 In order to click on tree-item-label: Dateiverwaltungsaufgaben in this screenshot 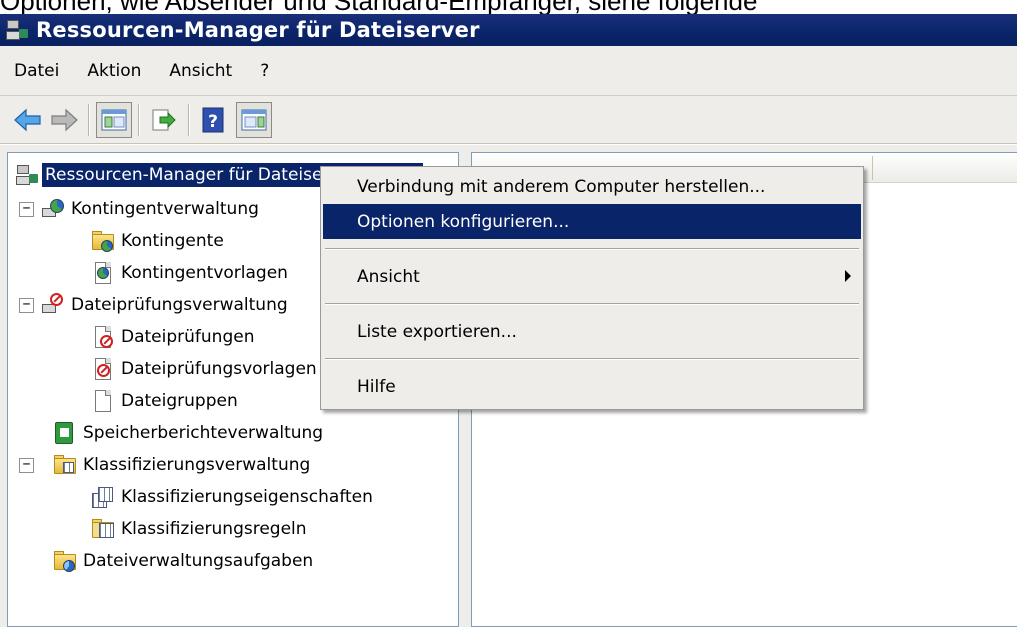, I will do `click(198, 561)`.